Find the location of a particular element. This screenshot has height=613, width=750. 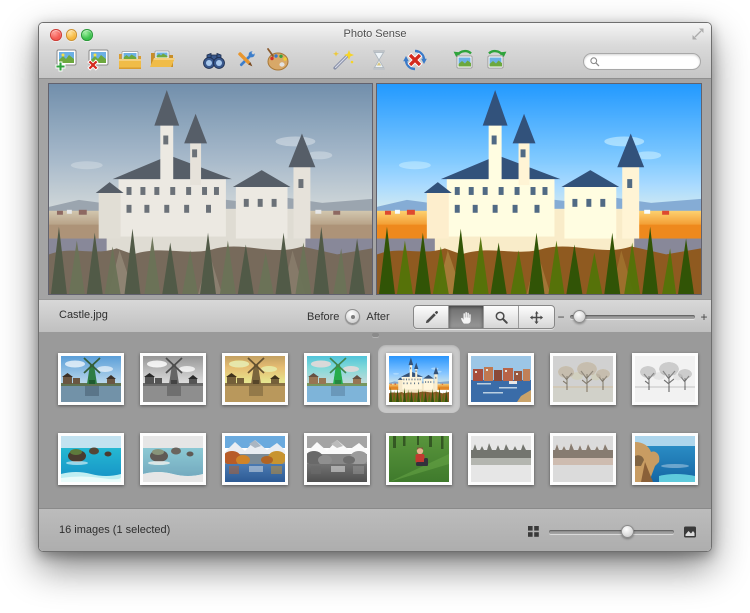

move-tool-icon is located at coordinates (536, 317).